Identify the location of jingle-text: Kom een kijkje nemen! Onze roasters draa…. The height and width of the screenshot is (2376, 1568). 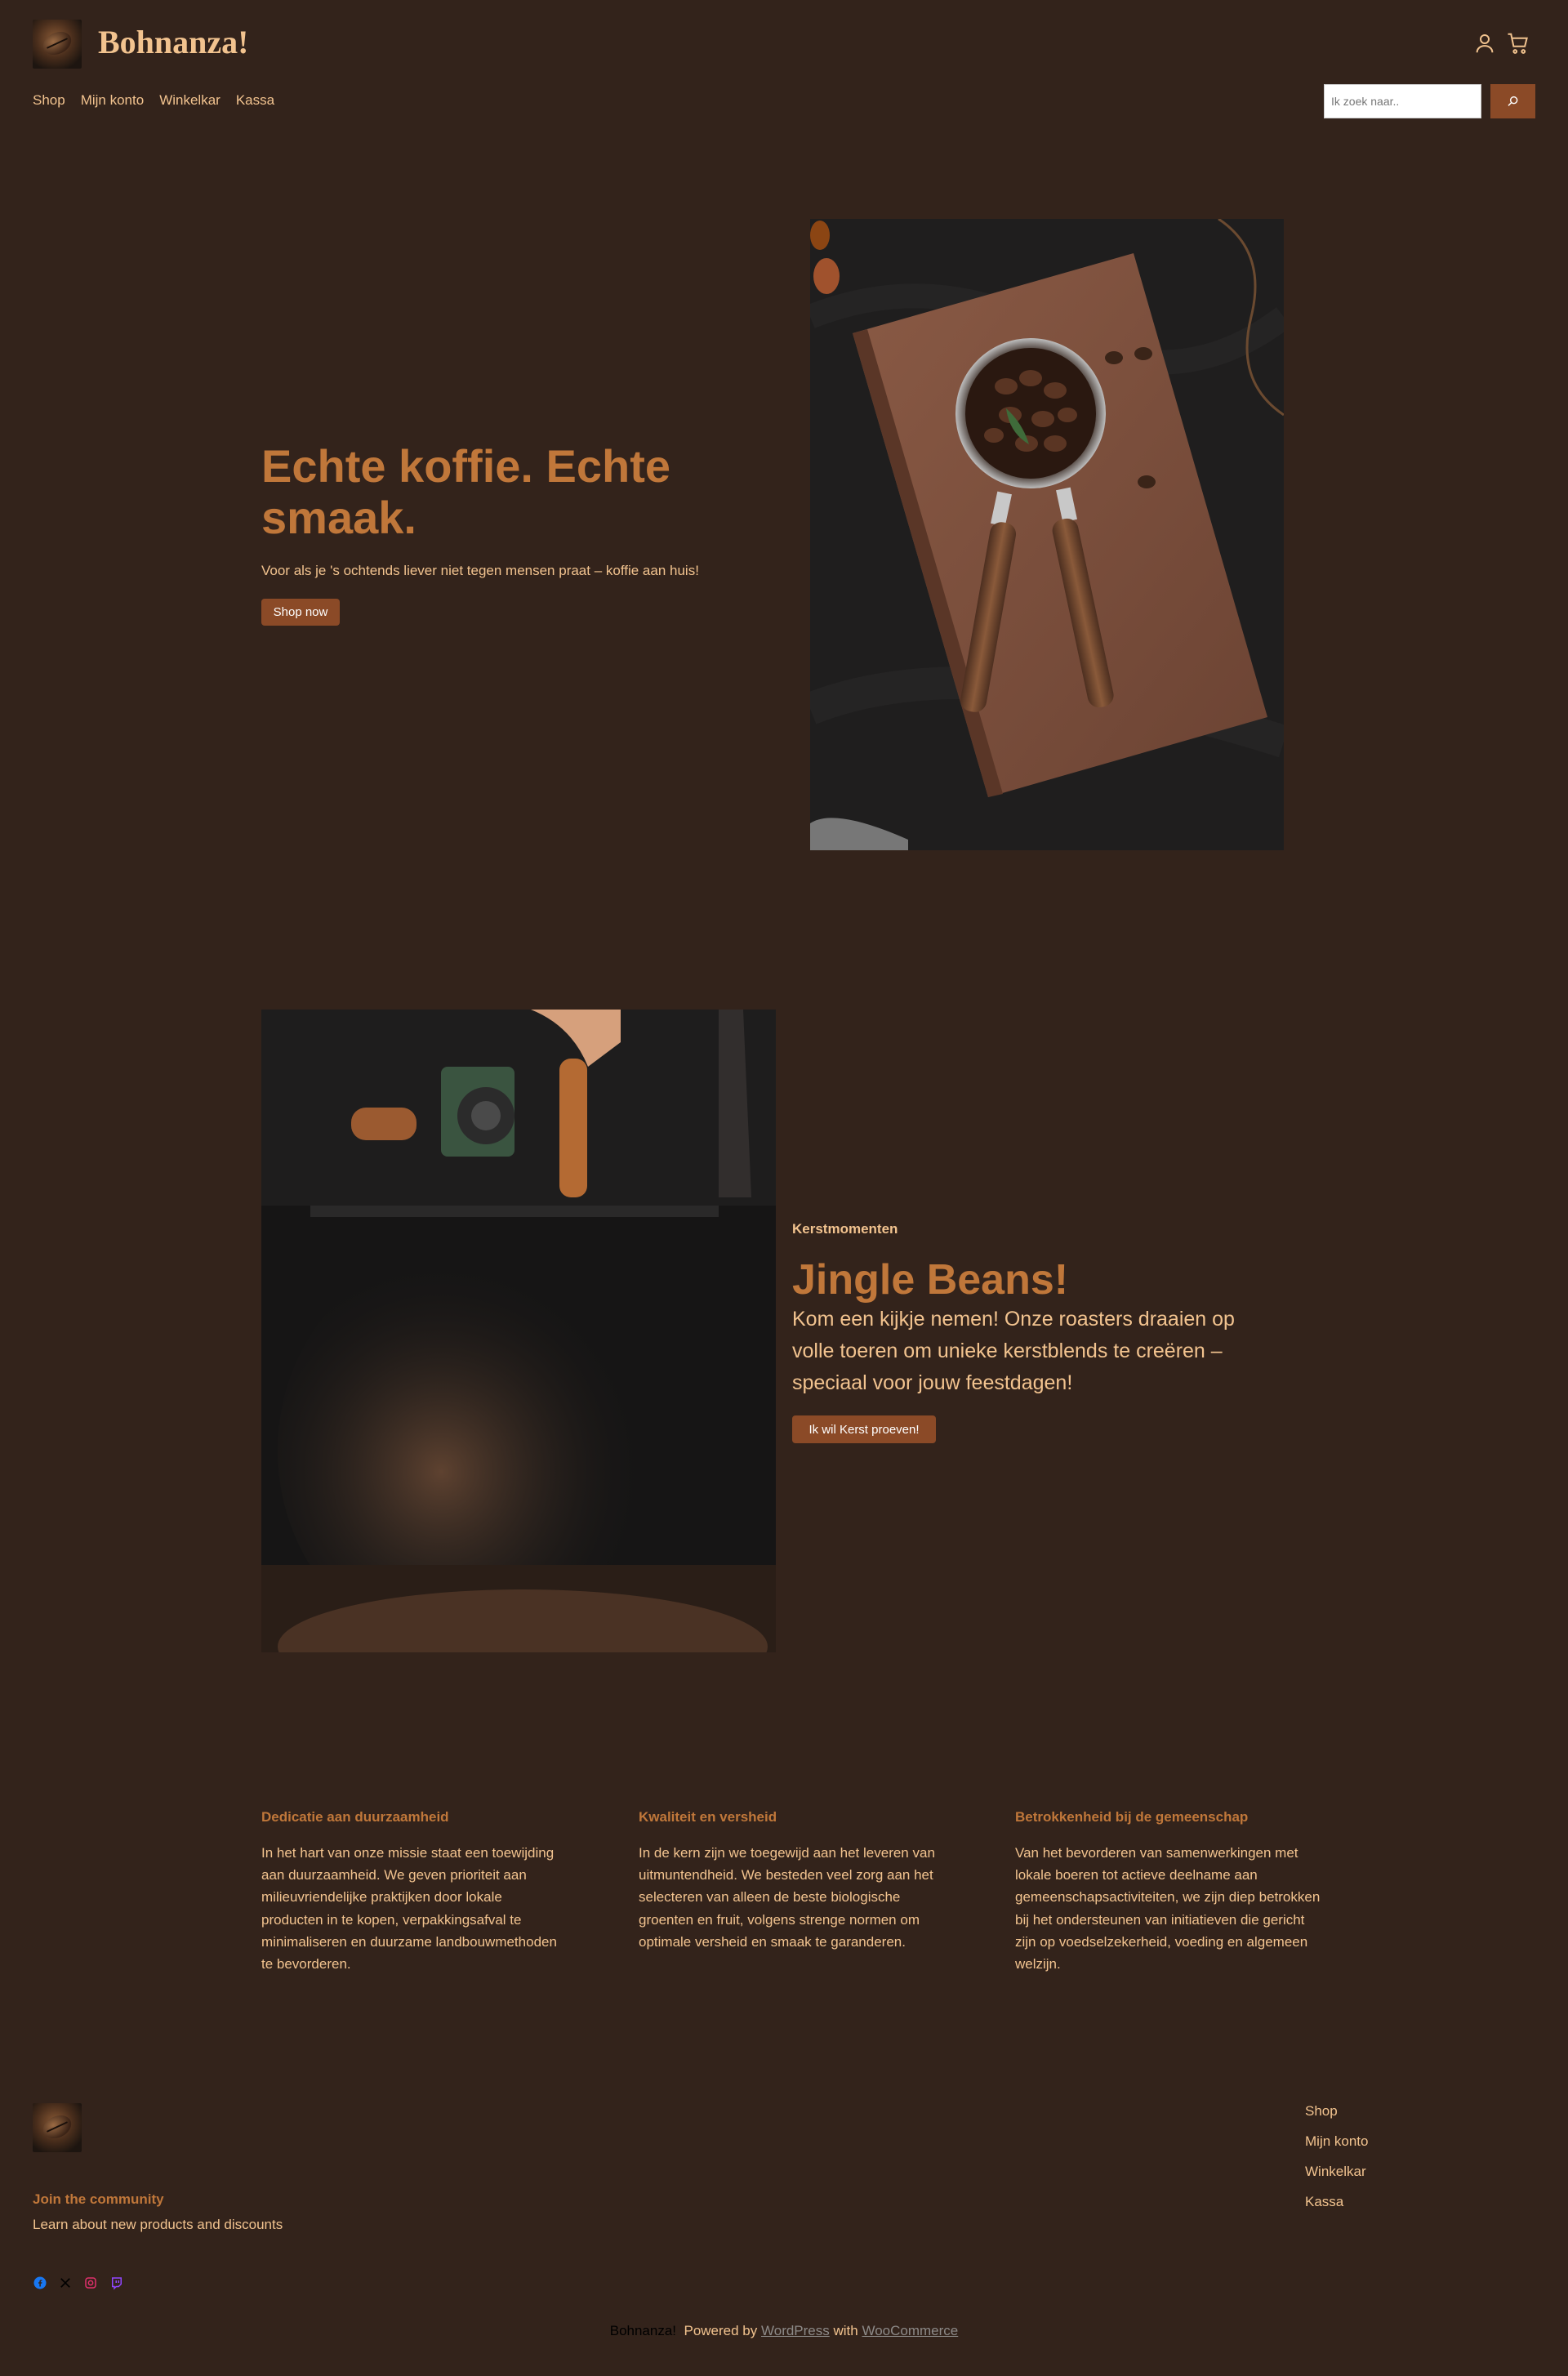
(1013, 1351).